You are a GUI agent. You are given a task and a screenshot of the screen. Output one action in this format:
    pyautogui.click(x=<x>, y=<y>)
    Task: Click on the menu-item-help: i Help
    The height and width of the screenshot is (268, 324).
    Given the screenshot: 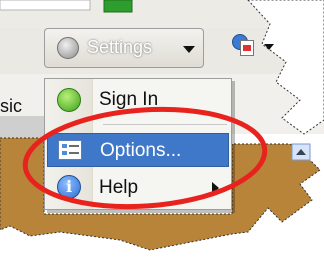 What is the action you would take?
    pyautogui.click(x=138, y=188)
    